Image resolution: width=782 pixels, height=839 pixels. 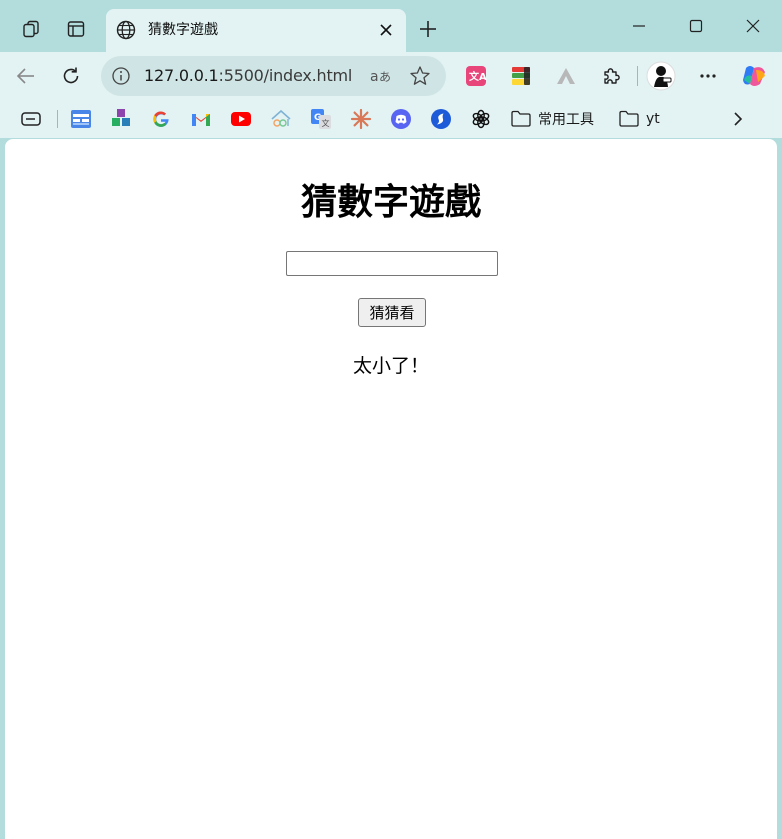 I want to click on tab-actions-icon, so click(x=76, y=29).